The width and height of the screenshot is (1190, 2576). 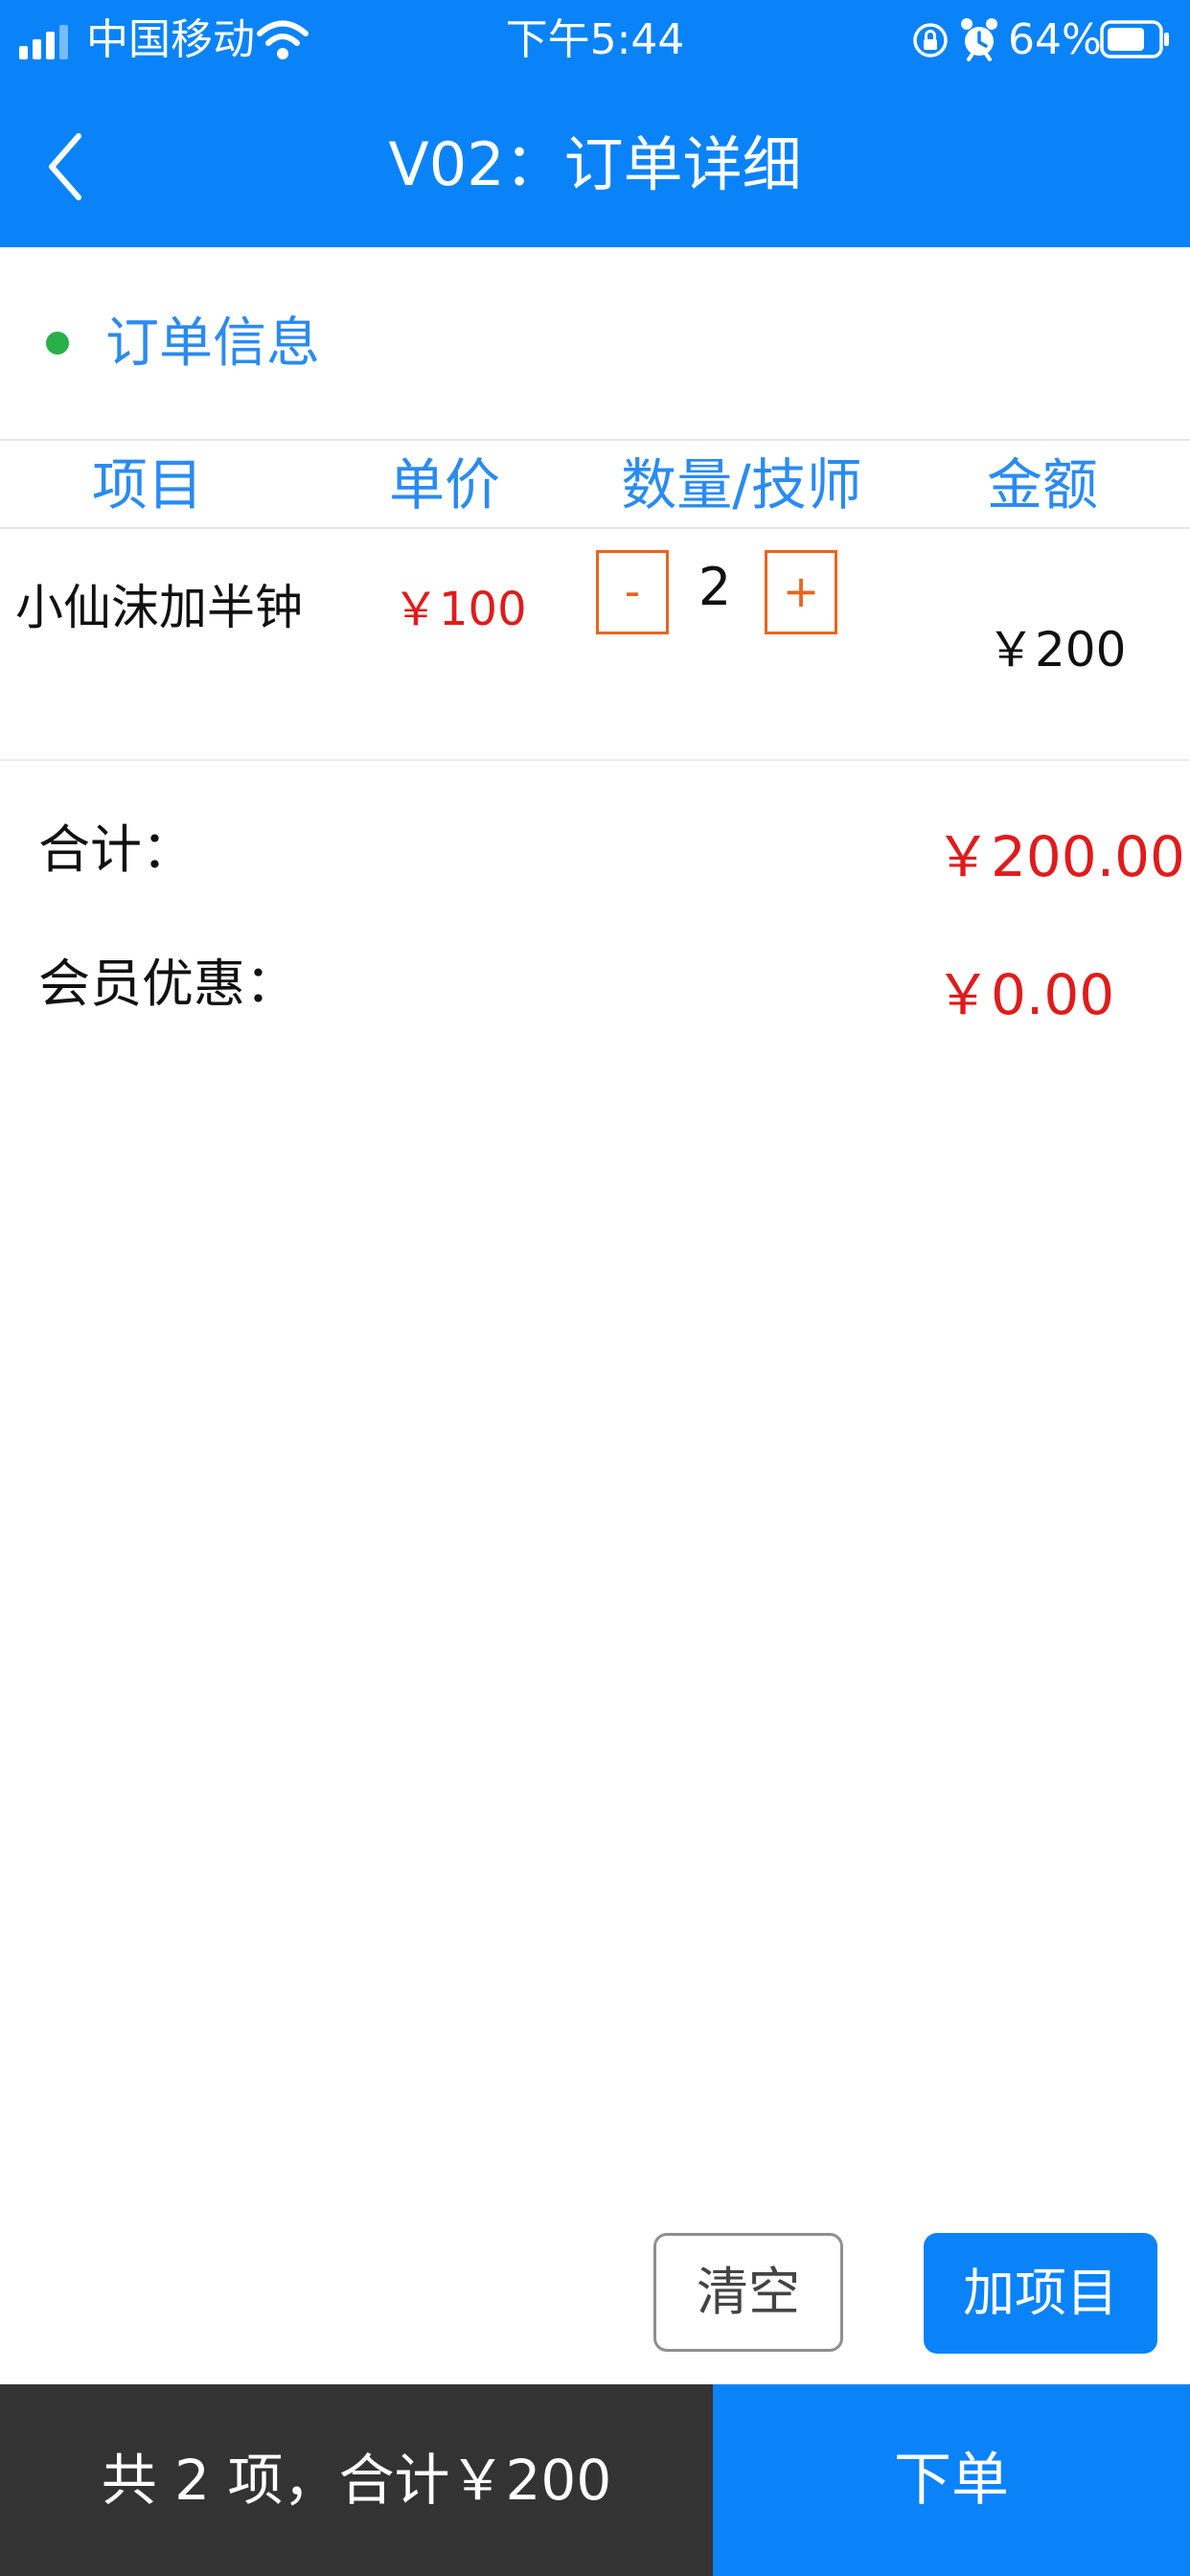 I want to click on quantity-value: 2, so click(x=715, y=587).